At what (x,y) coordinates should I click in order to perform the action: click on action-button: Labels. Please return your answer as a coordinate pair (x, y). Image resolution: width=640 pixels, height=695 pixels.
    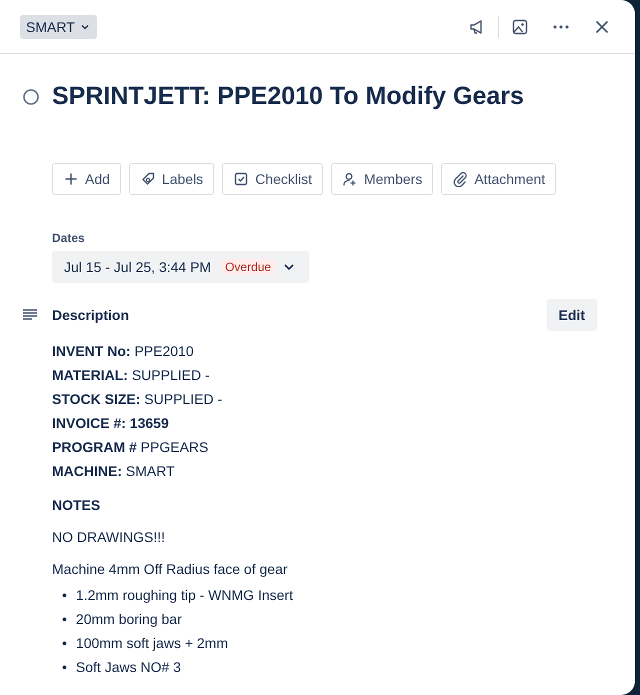
    Looking at the image, I should click on (171, 179).